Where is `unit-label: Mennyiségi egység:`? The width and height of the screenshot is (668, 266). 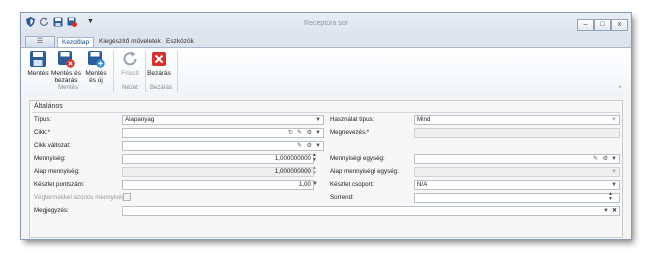 unit-label: Mennyiségi egység: is located at coordinates (357, 158).